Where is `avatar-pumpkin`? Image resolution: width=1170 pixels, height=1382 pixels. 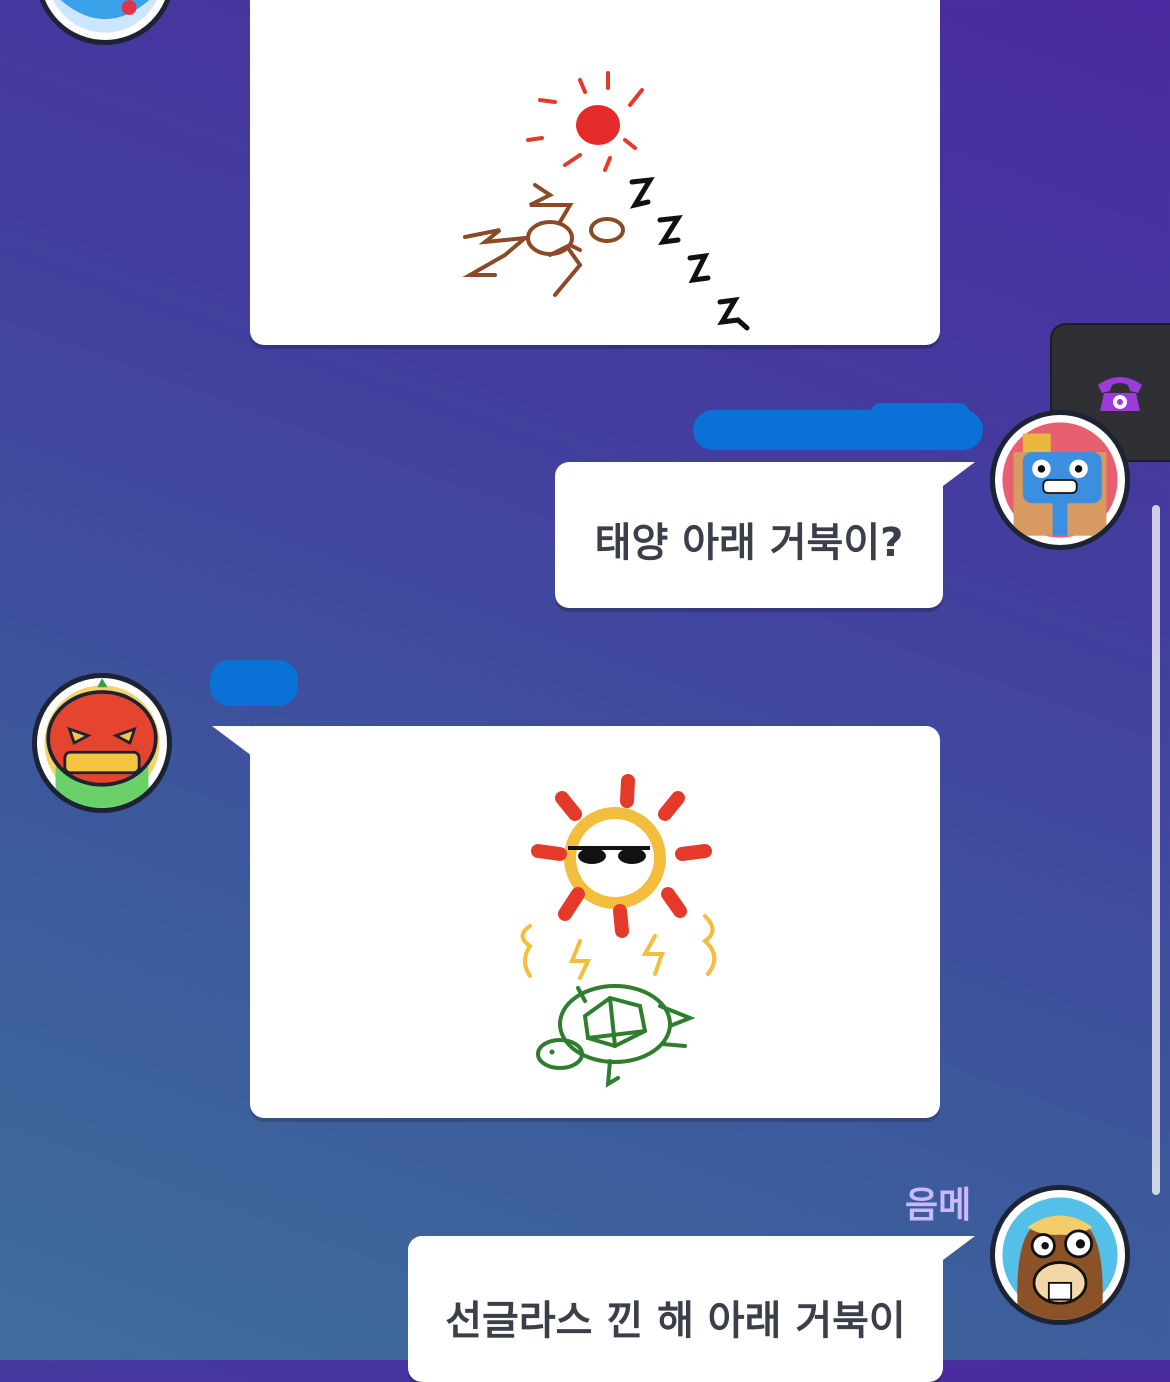 avatar-pumpkin is located at coordinates (102, 743).